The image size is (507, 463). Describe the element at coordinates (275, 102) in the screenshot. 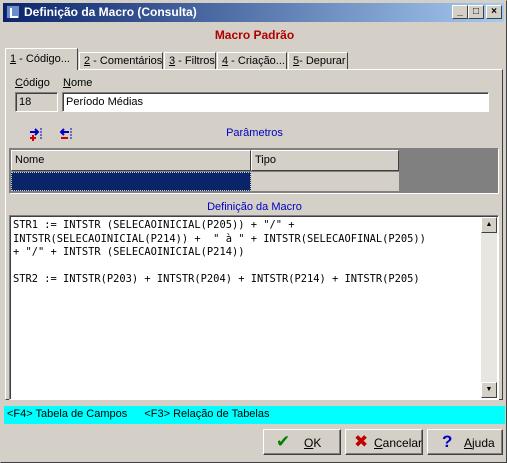

I see `nome-field: Período Médias` at that location.